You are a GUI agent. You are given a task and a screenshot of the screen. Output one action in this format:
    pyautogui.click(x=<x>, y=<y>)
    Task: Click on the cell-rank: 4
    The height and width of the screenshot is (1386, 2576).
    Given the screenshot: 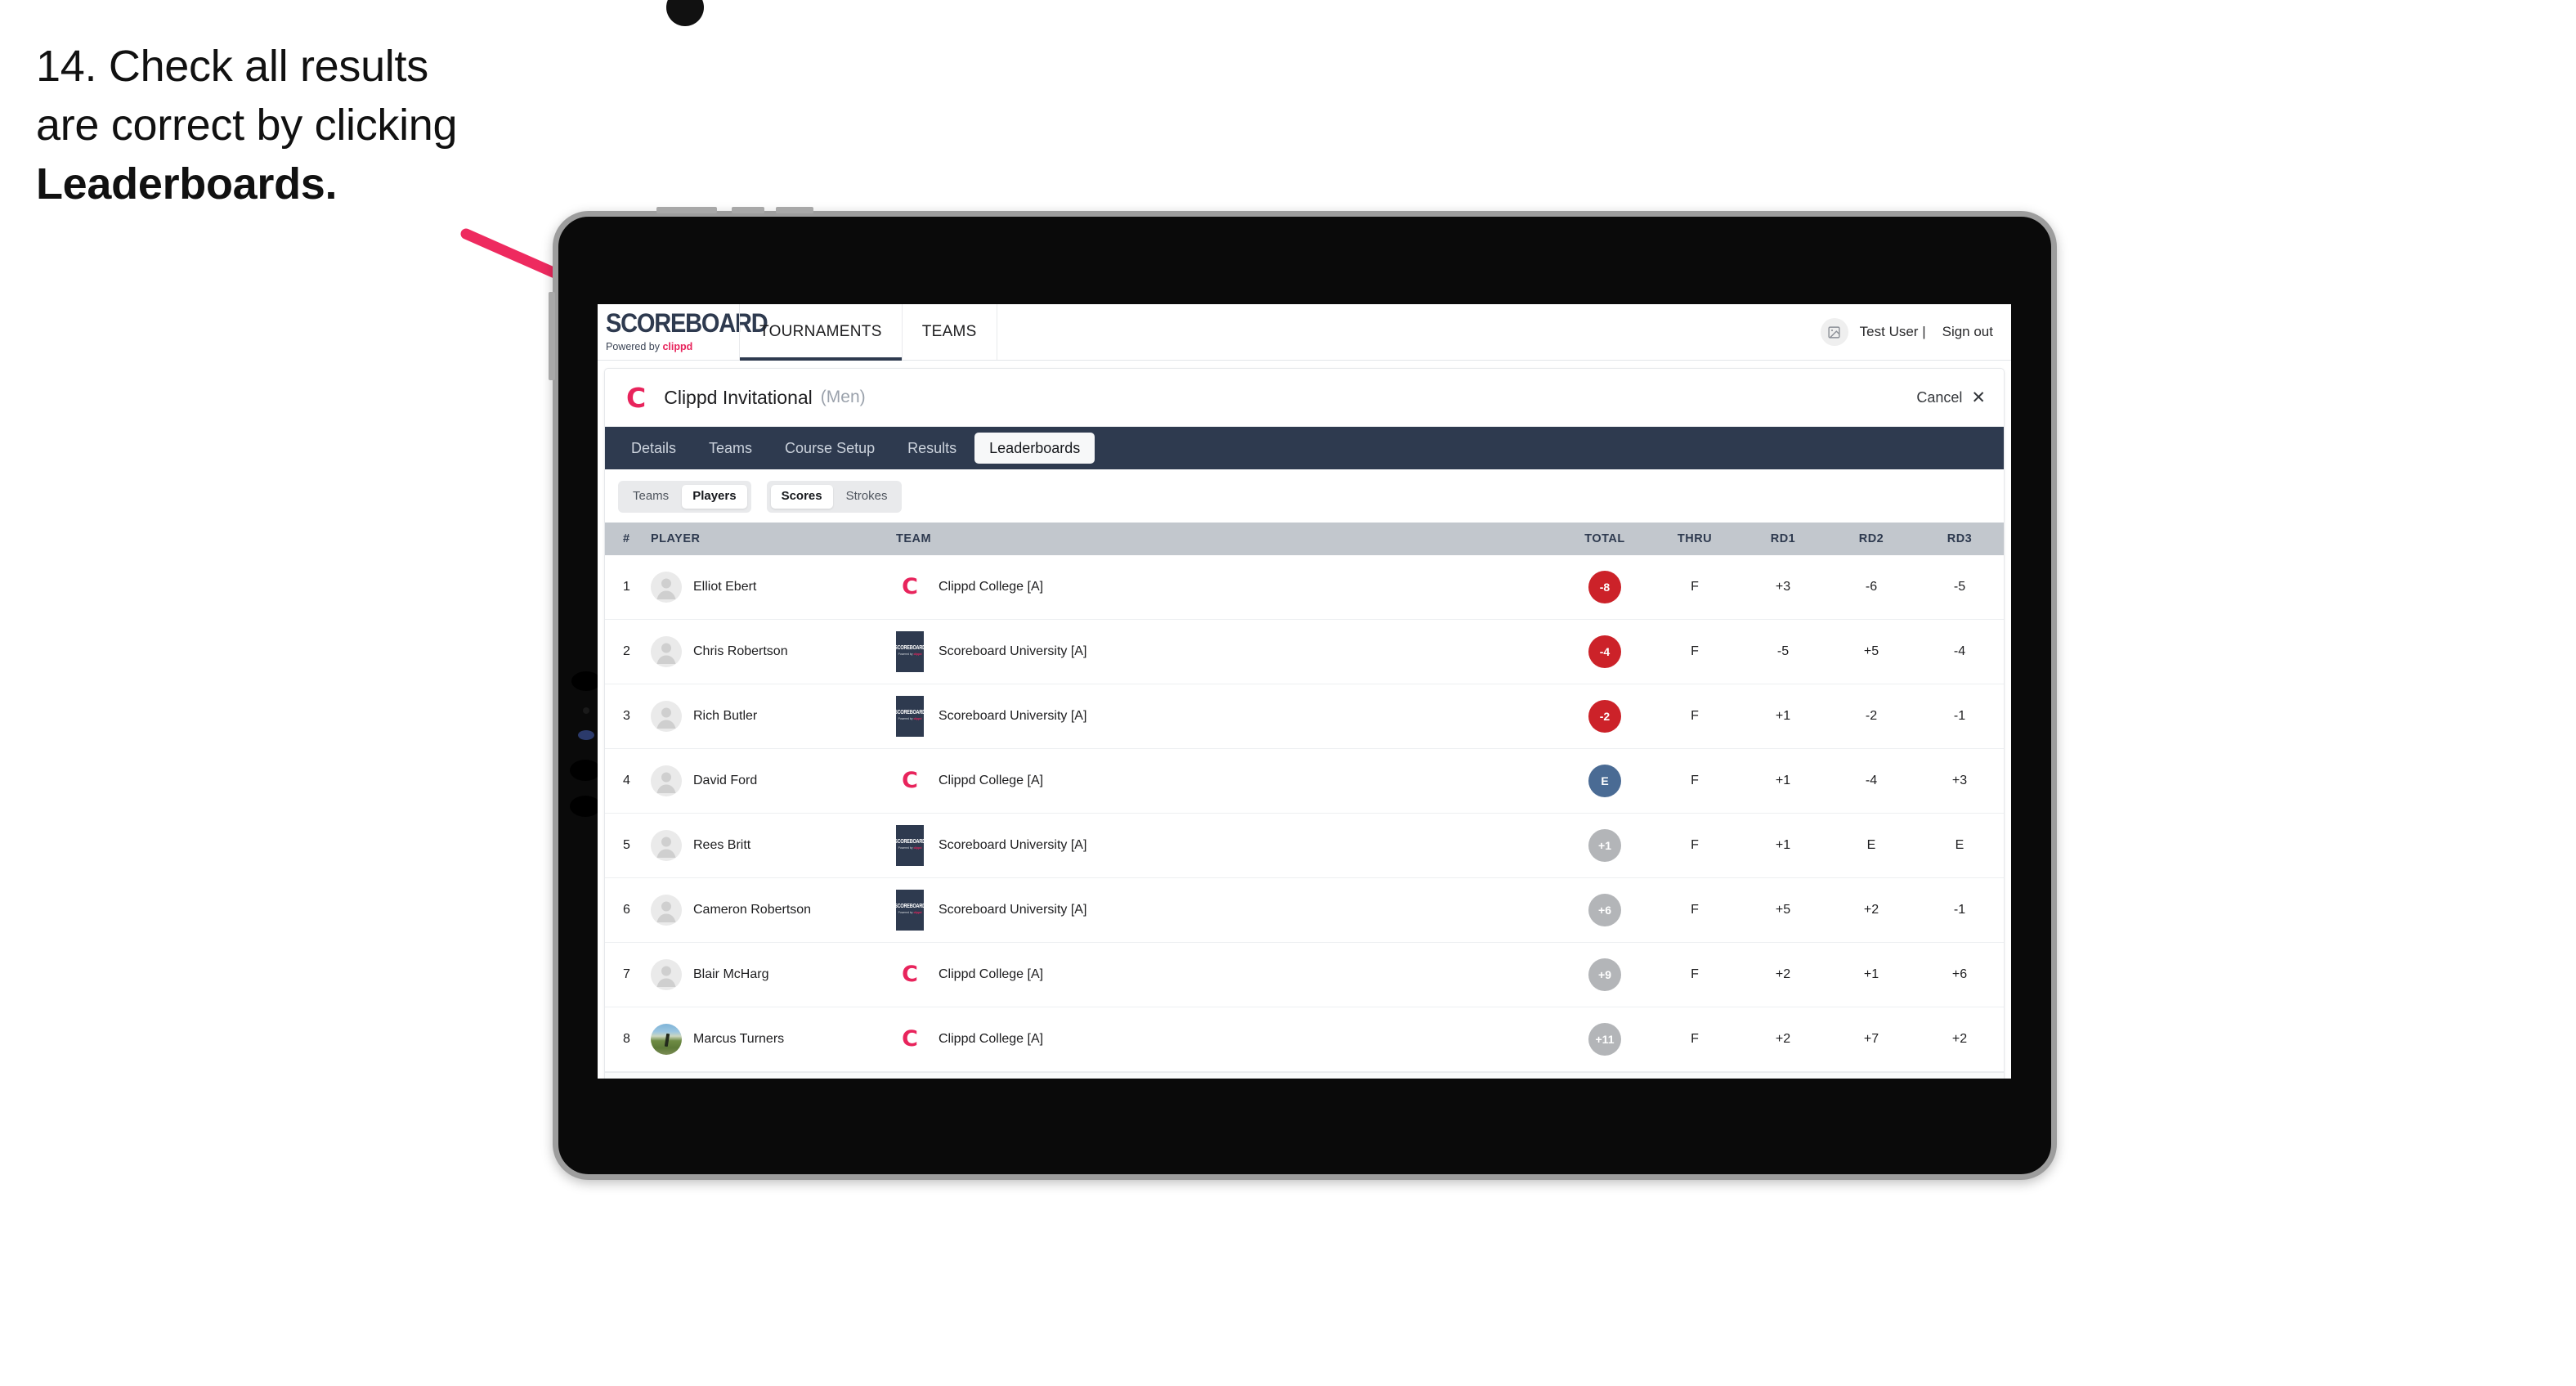 What is the action you would take?
    pyautogui.click(x=628, y=781)
    